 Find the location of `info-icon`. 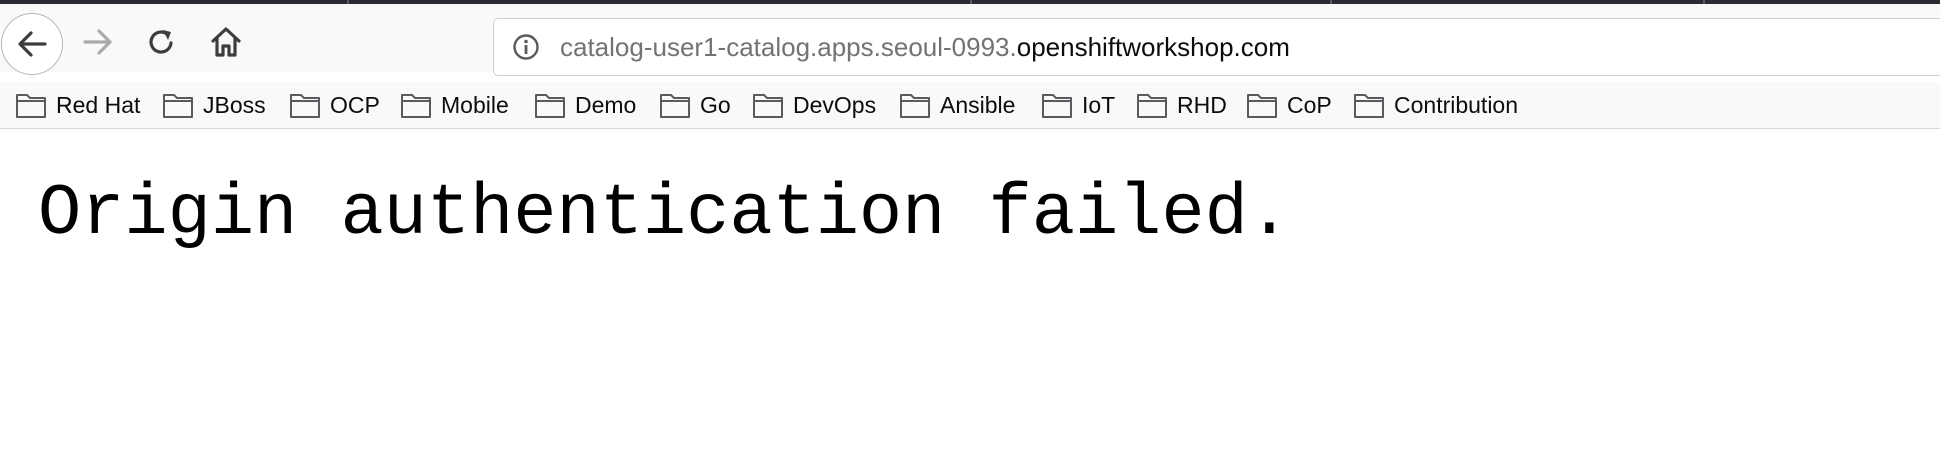

info-icon is located at coordinates (526, 47).